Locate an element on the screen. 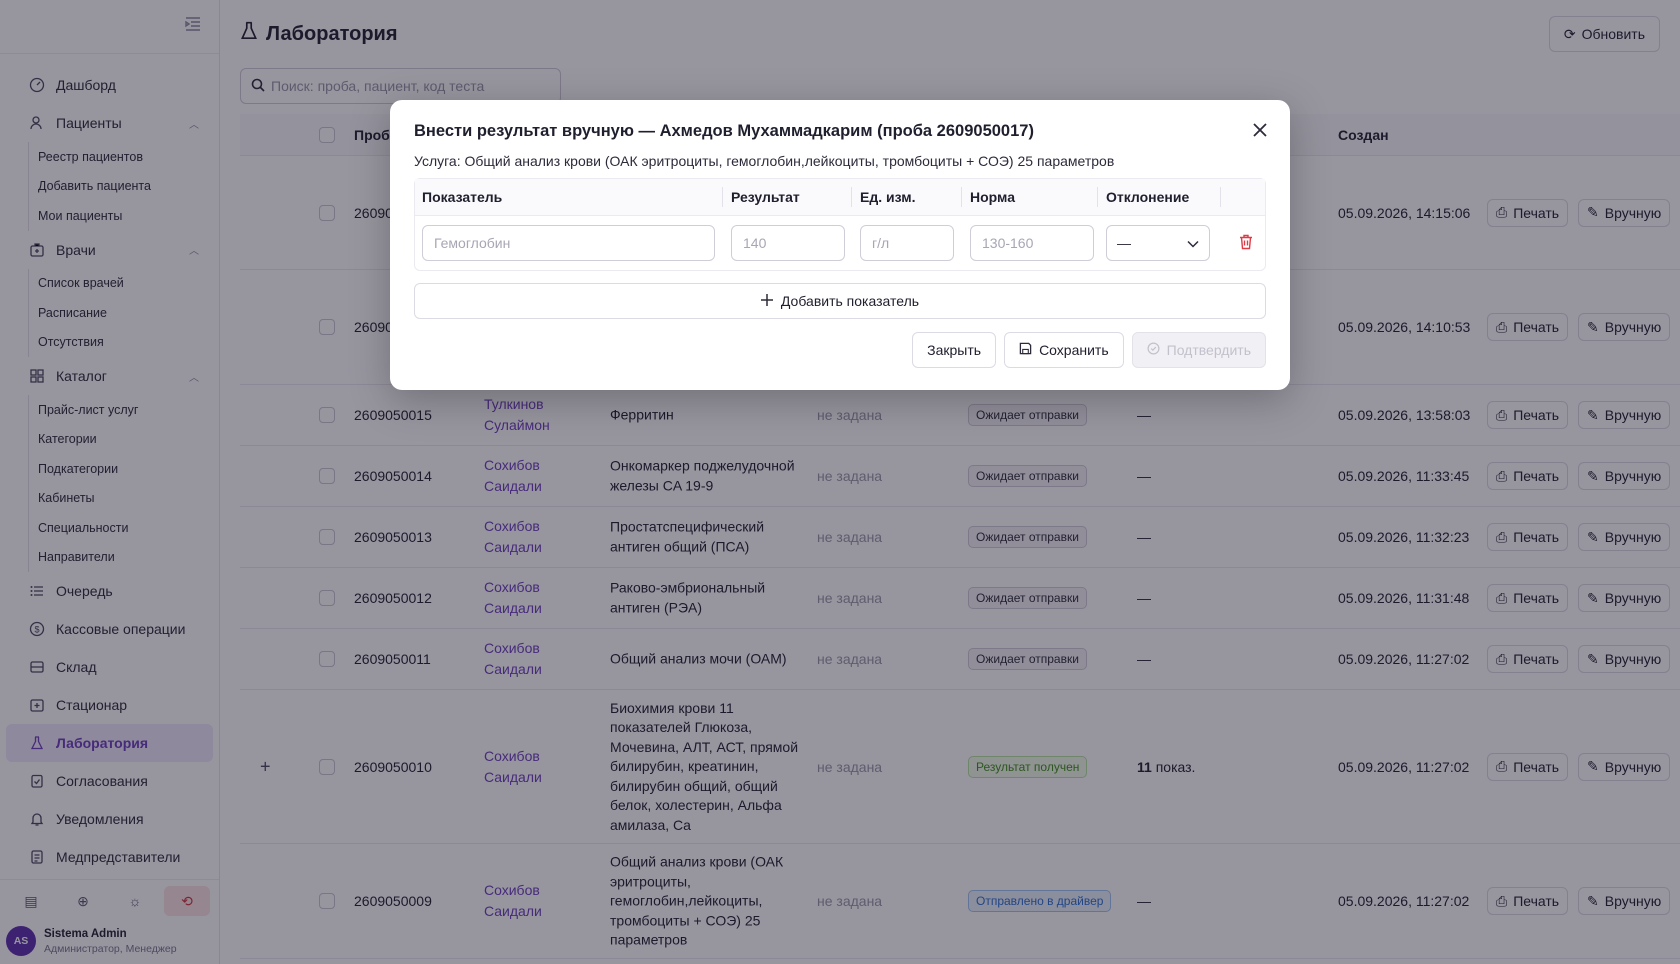  add-indicator-button: Добавить показатель is located at coordinates (840, 301).